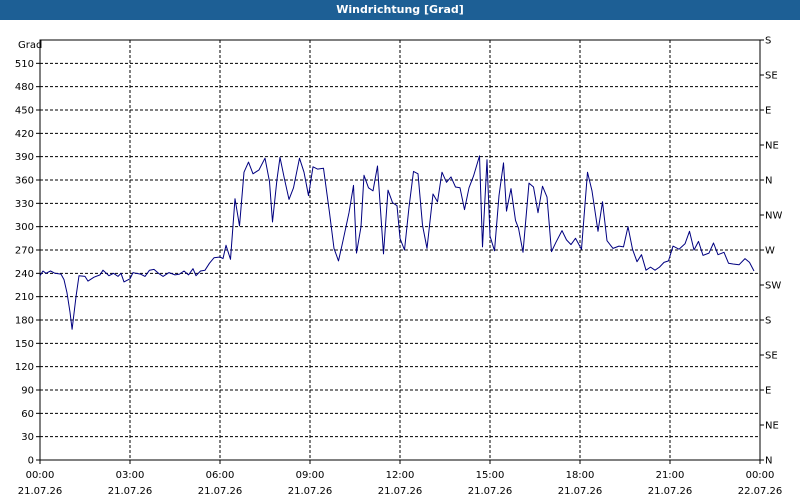  Describe the element at coordinates (773, 286) in the screenshot. I see `compass-tick-label: SW` at that location.